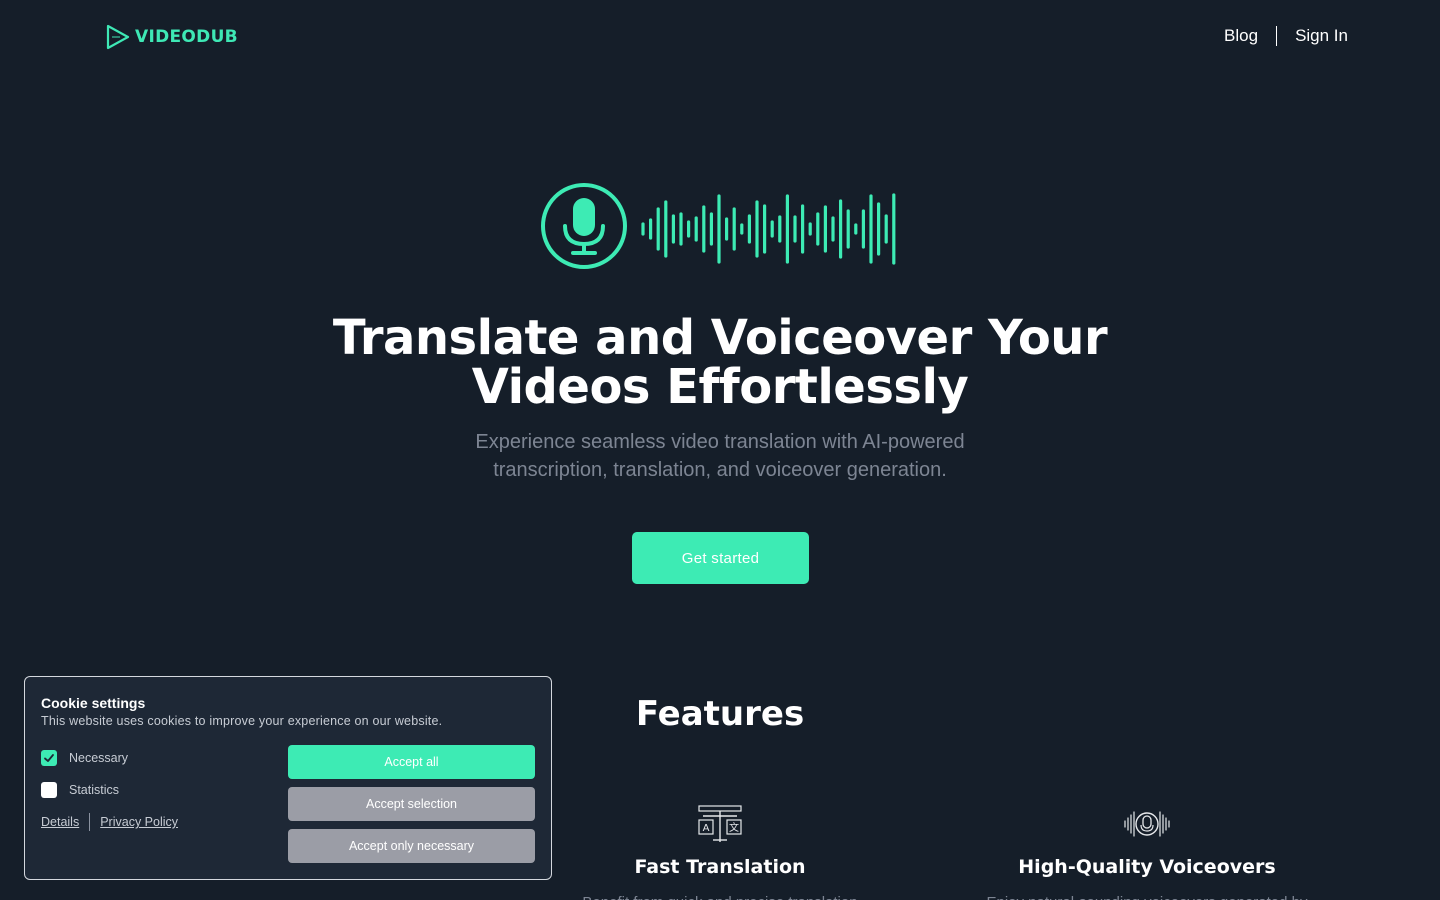  What do you see at coordinates (99, 758) in the screenshot?
I see `necessary-label: Necessary` at bounding box center [99, 758].